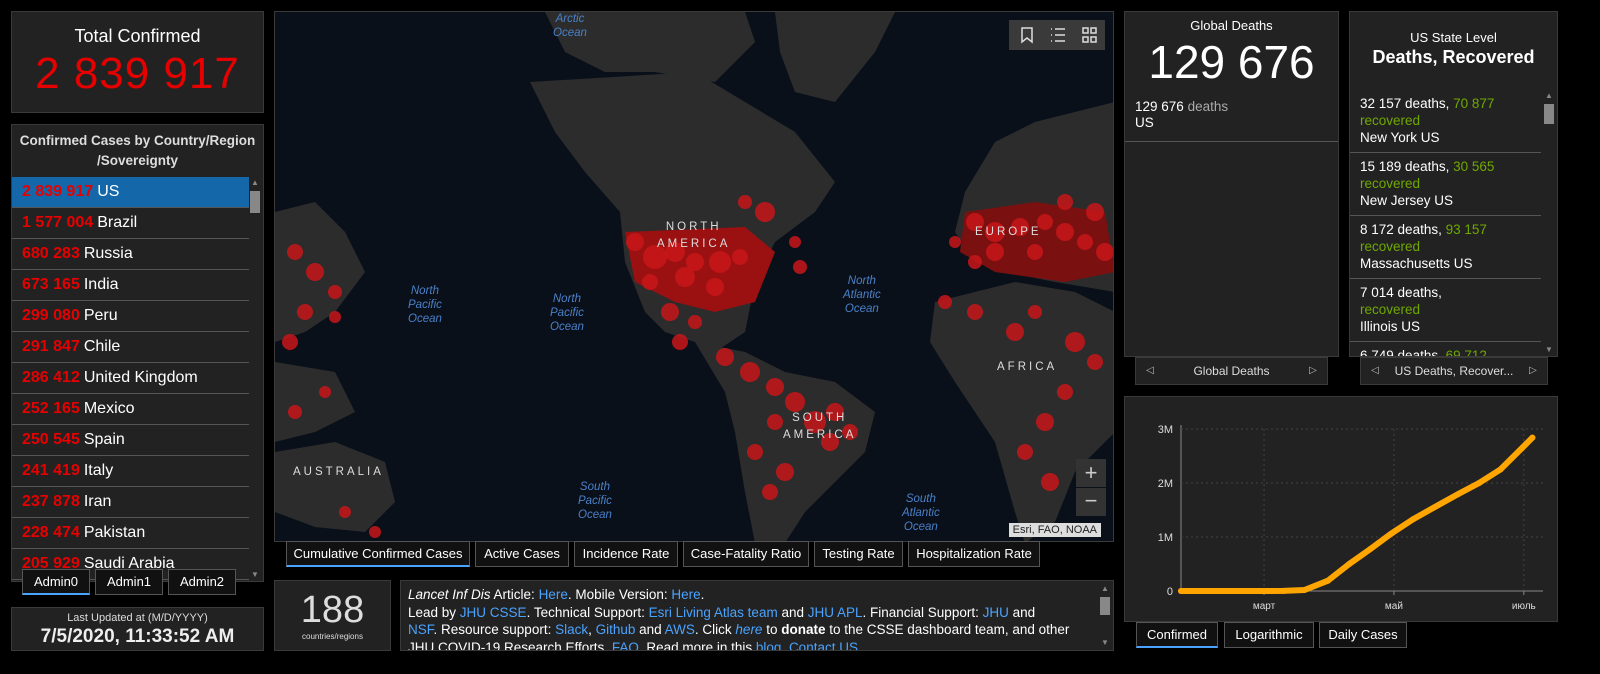 The image size is (1600, 674). Describe the element at coordinates (131, 285) in the screenshot. I see `list-item: 673 165 India` at that location.